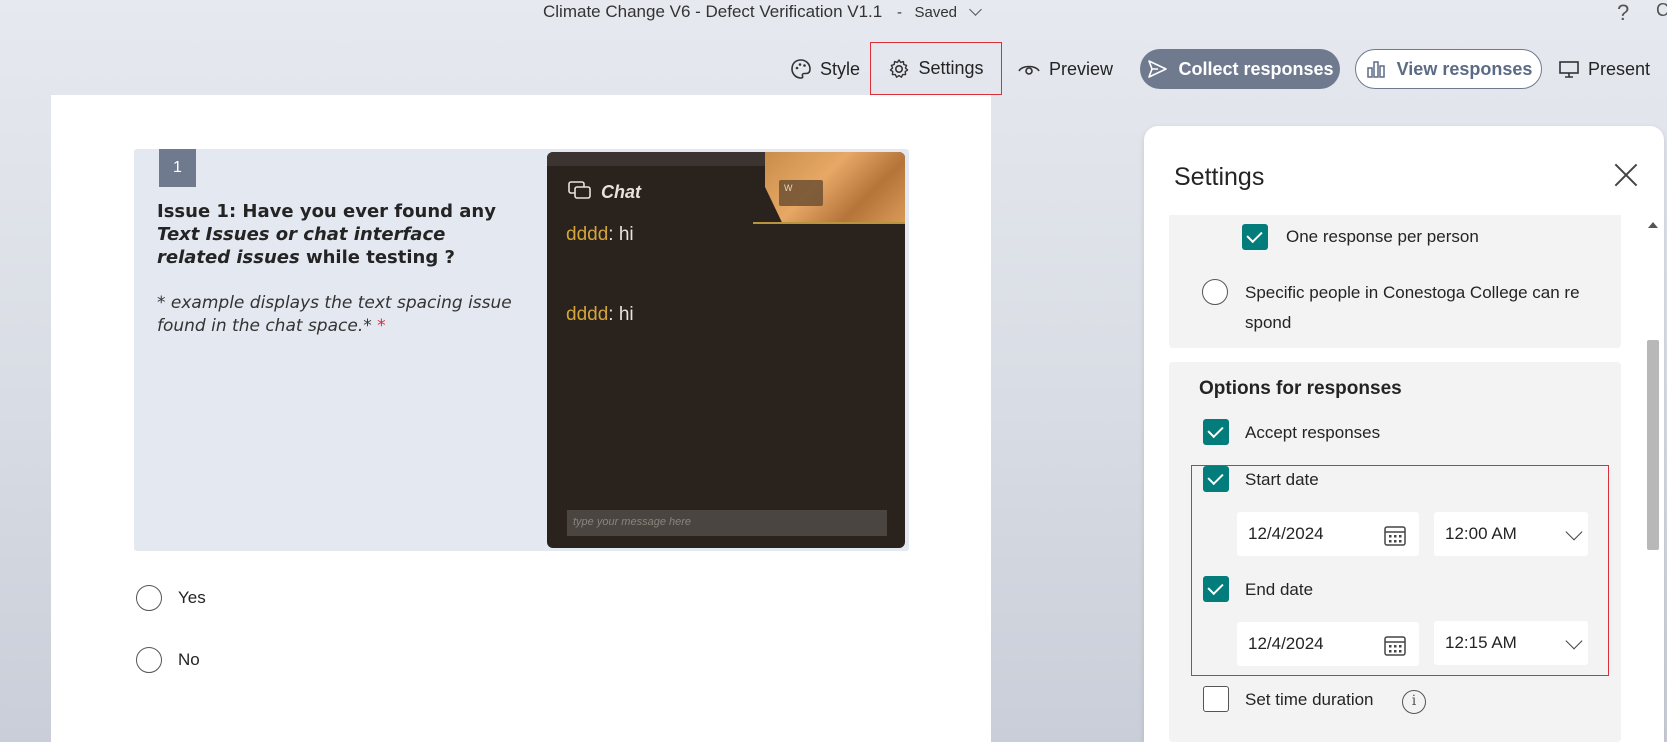  I want to click on style-button: Style, so click(825, 69).